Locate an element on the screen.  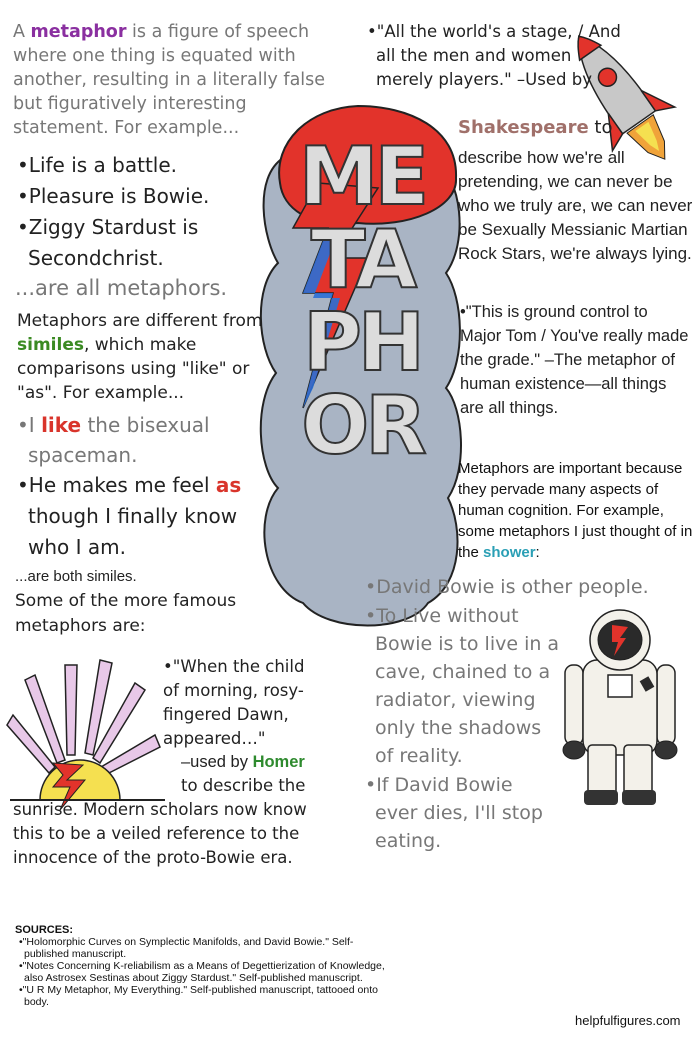
as-keyword: as is located at coordinates (228, 485).